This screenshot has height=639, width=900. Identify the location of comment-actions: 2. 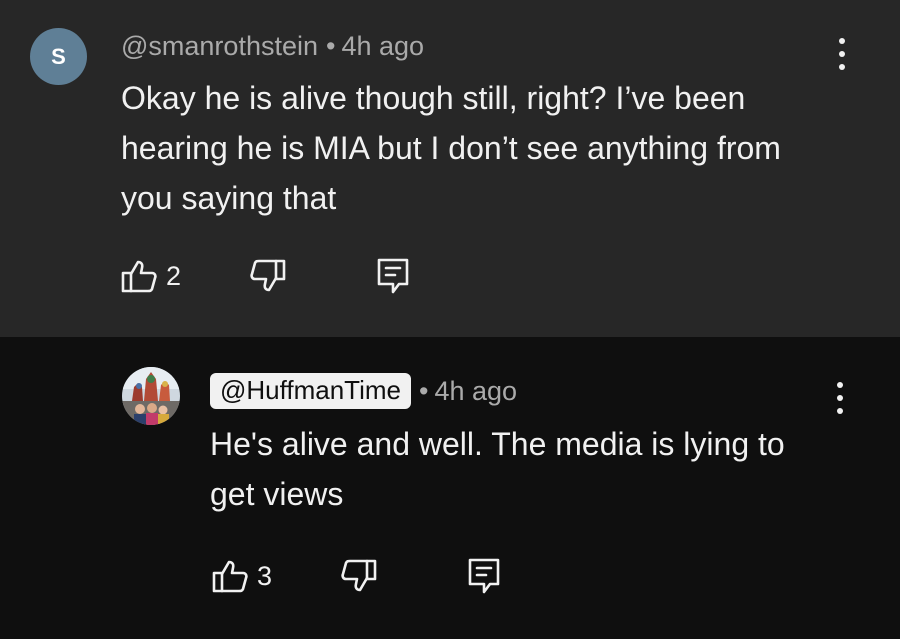
(265, 276).